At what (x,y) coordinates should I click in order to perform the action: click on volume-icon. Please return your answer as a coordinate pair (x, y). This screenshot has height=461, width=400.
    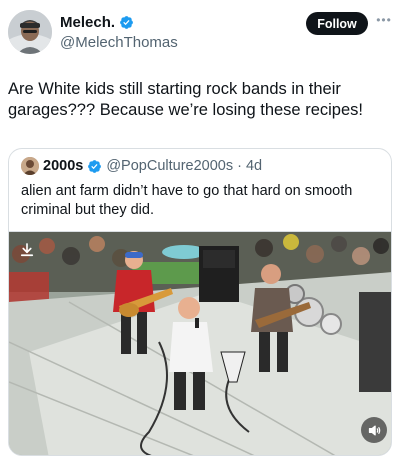
    Looking at the image, I should click on (374, 430).